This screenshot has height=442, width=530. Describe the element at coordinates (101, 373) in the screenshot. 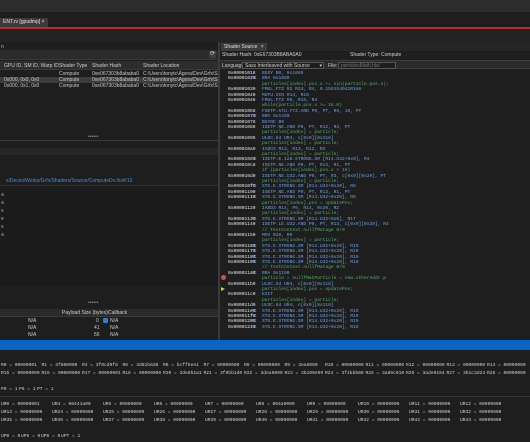

I see `register-value: R17 = 00000001` at that location.